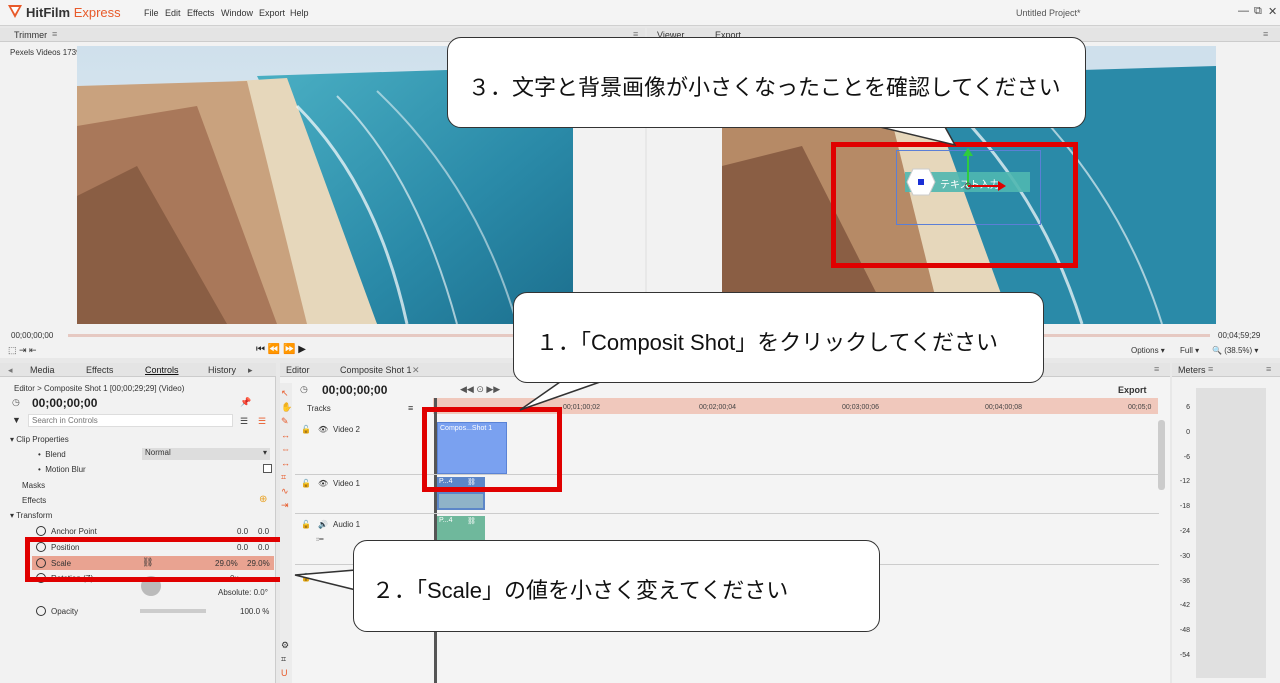 This screenshot has width=1280, height=683. Describe the element at coordinates (1188, 432) in the screenshot. I see `meter-tick: 0` at that location.